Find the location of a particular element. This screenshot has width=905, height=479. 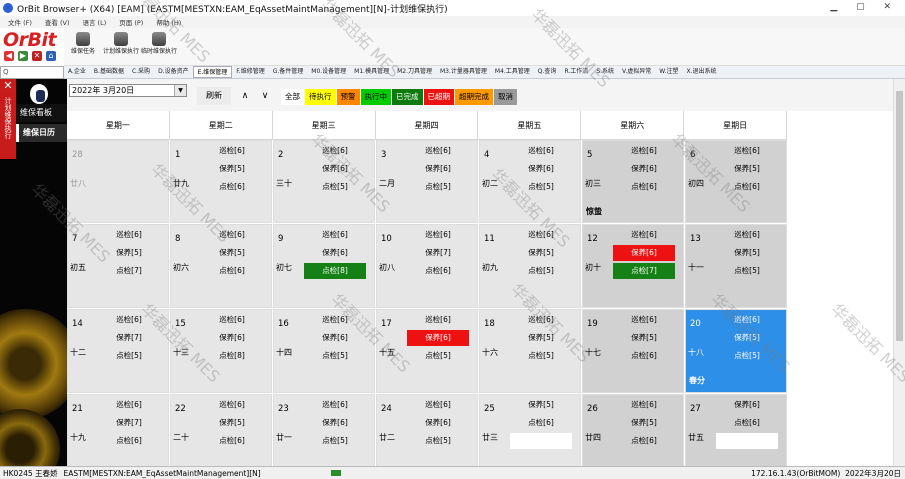

nav-tab: V.虚拟异常 is located at coordinates (636, 72).